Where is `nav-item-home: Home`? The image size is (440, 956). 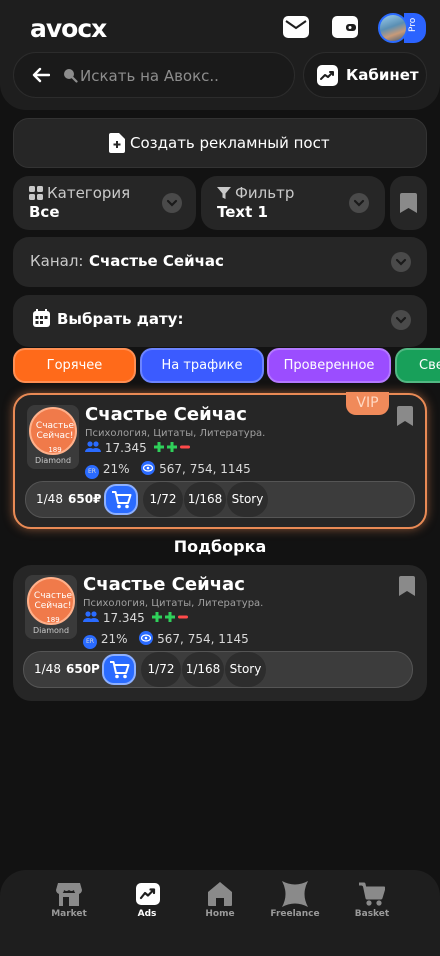
nav-item-home: Home is located at coordinates (220, 913).